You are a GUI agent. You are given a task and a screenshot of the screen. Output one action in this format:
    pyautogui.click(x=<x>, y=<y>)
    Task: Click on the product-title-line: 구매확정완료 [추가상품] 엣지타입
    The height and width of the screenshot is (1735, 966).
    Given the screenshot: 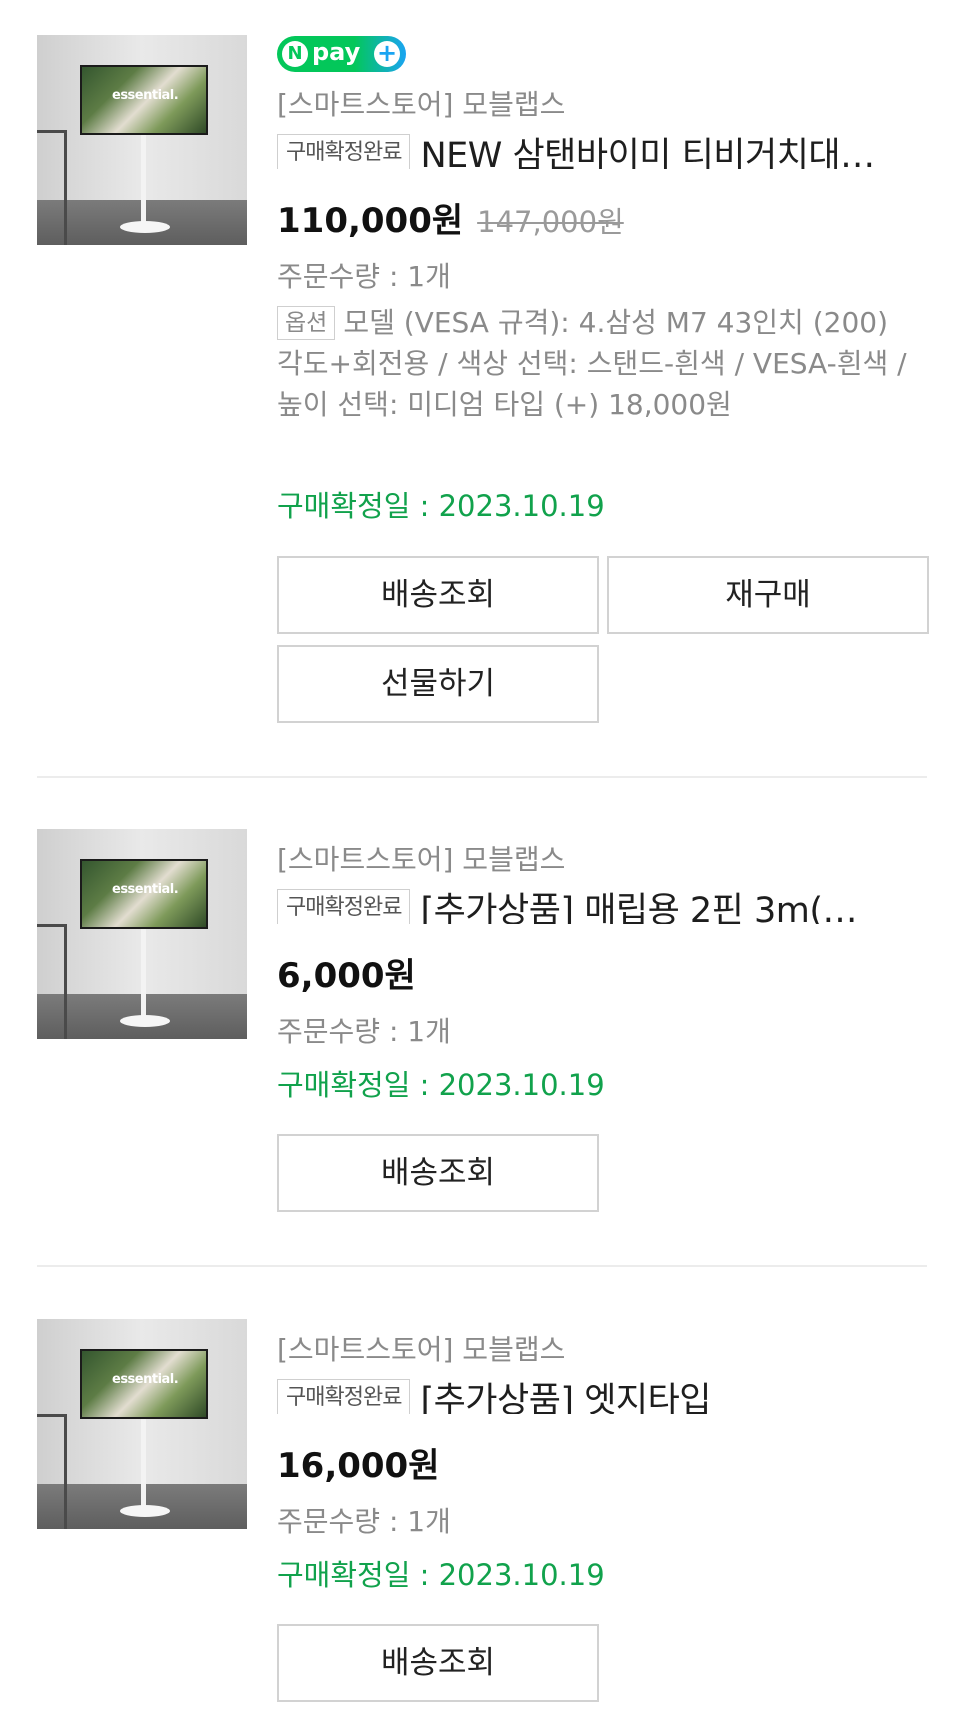 What is the action you would take?
    pyautogui.click(x=597, y=1393)
    